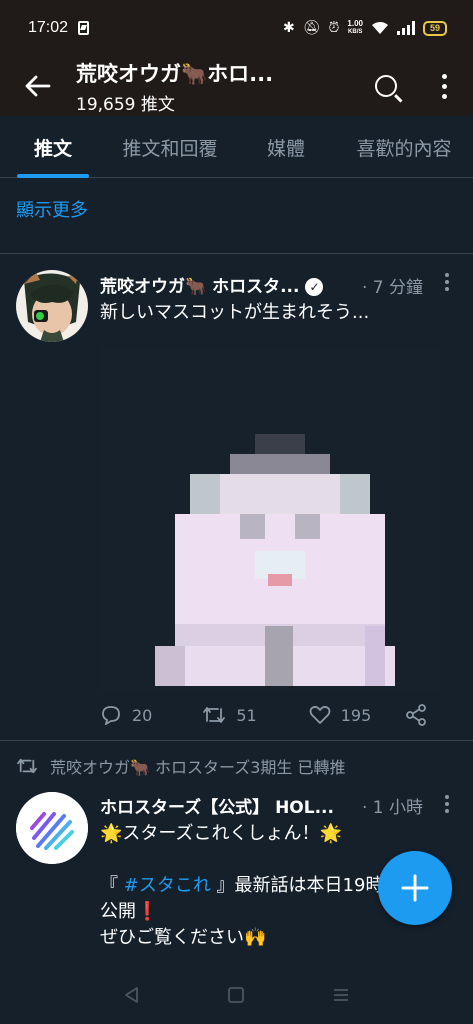  What do you see at coordinates (142, 715) in the screenshot?
I see `reply-count: 20` at bounding box center [142, 715].